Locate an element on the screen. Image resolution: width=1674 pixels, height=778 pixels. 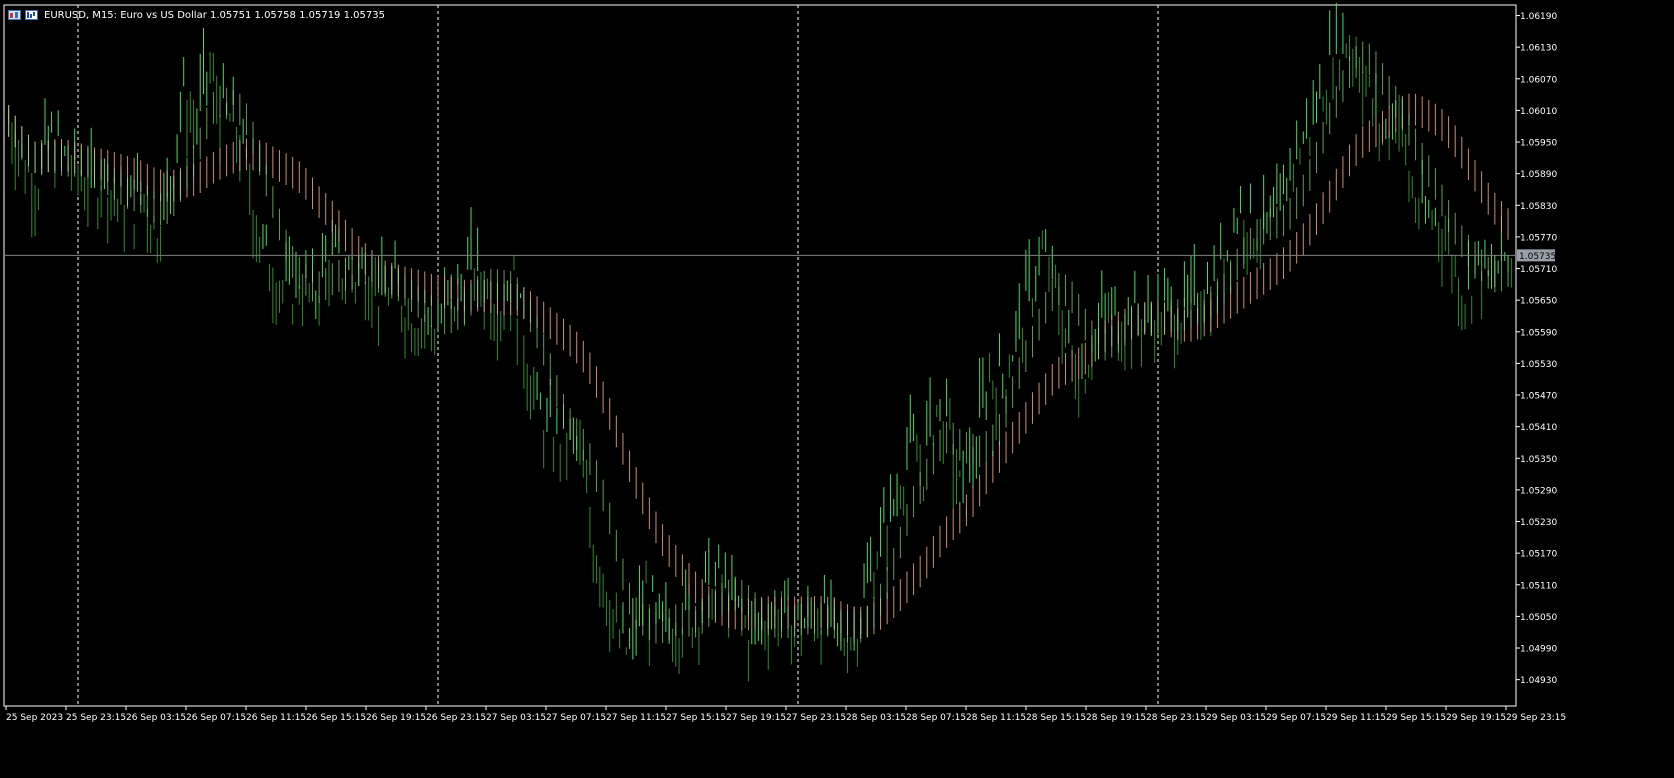
y-tick-label: 1.05950 is located at coordinates (1538, 144).